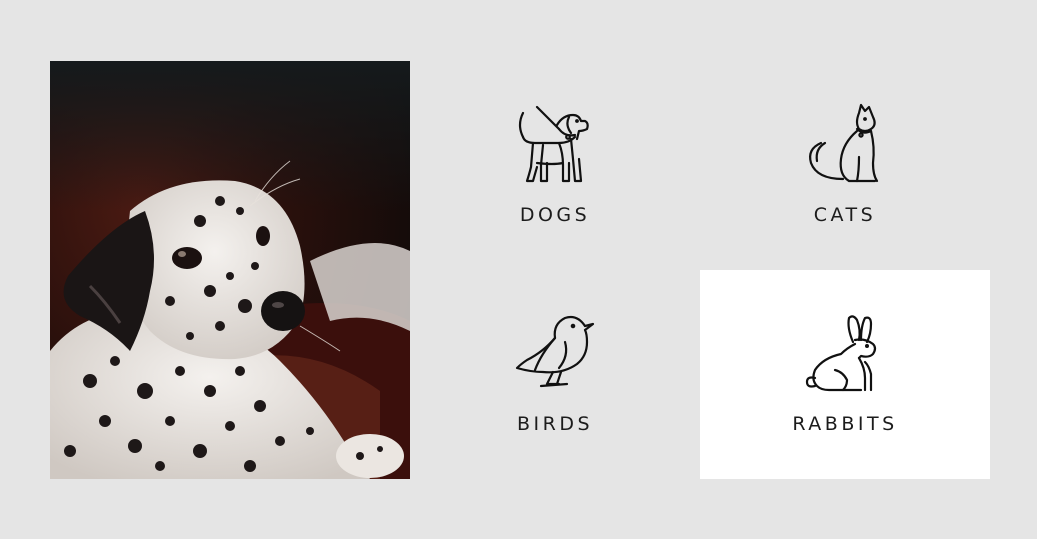 The height and width of the screenshot is (539, 1037). Describe the element at coordinates (845, 145) in the screenshot. I see `cat-icon` at that location.